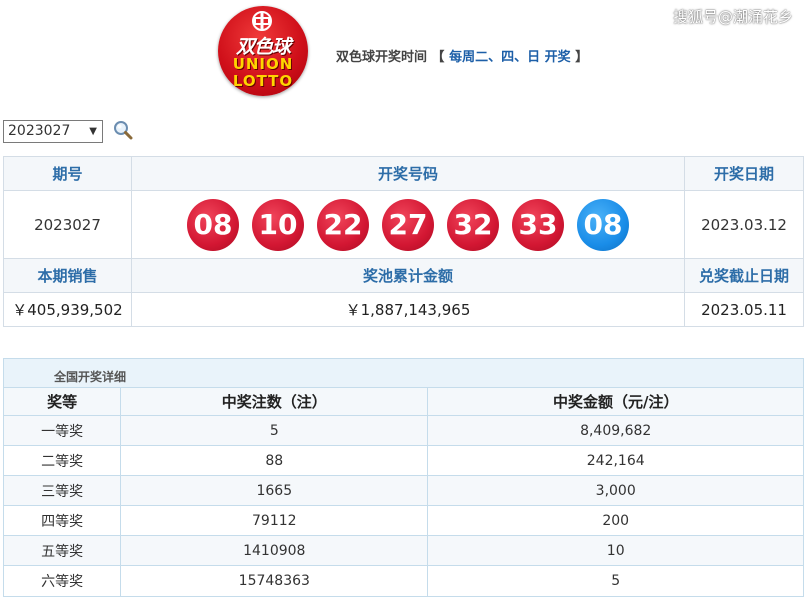 The width and height of the screenshot is (807, 600). I want to click on column-level: 奖等, so click(62, 401).